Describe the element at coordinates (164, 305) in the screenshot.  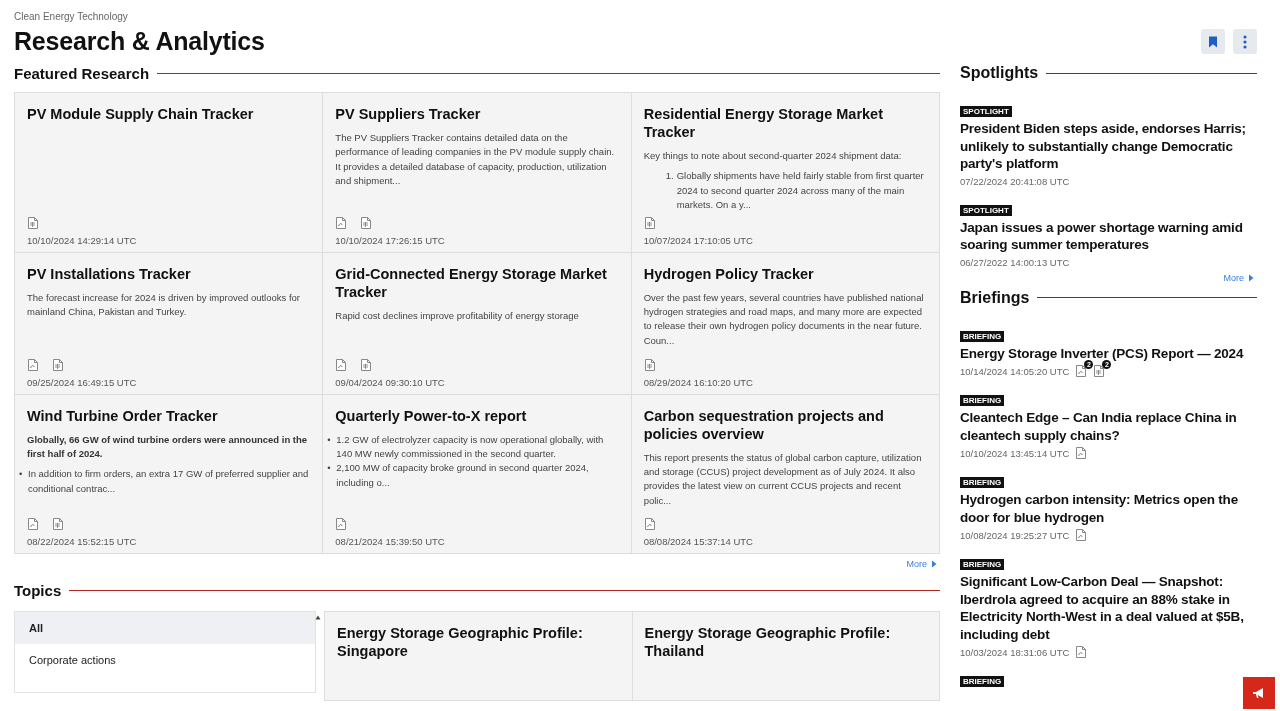
I see `card-summary: The forecast increase for 2024 is driven by improved outlooks for mainland China, Pakistan and Turkey.` at that location.